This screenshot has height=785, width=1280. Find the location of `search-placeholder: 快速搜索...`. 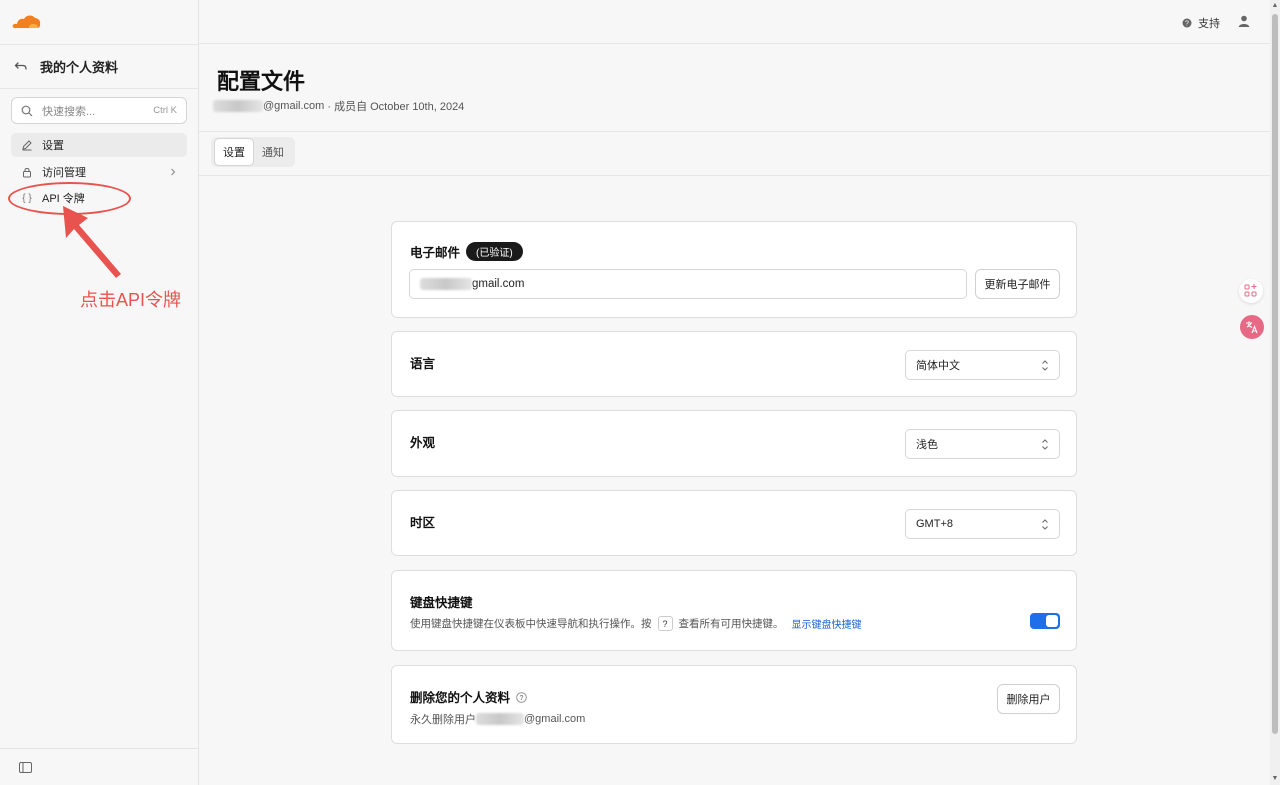

search-placeholder: 快速搜索... is located at coordinates (69, 111).